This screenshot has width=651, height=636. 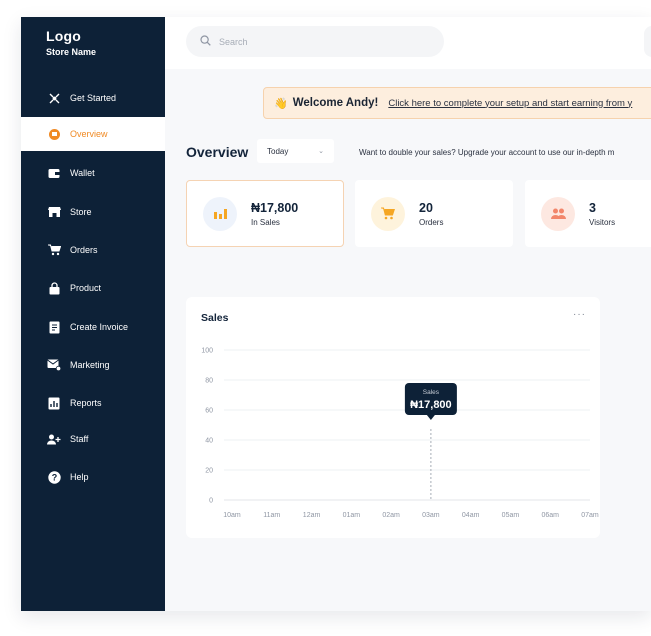 I want to click on sidebar-item-get-started: Get Started, so click(x=93, y=98).